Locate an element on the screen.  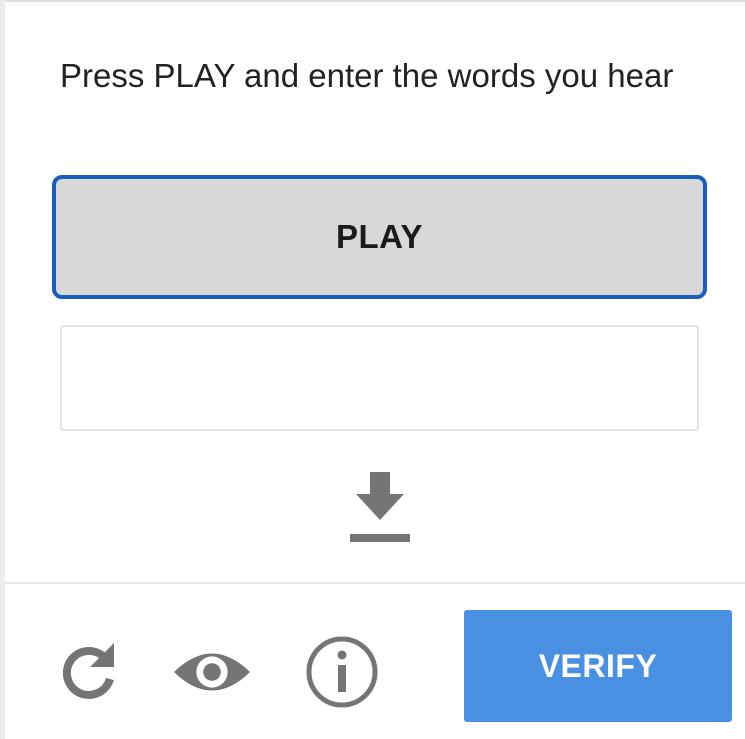
verify-button: VERIFY is located at coordinates (598, 666).